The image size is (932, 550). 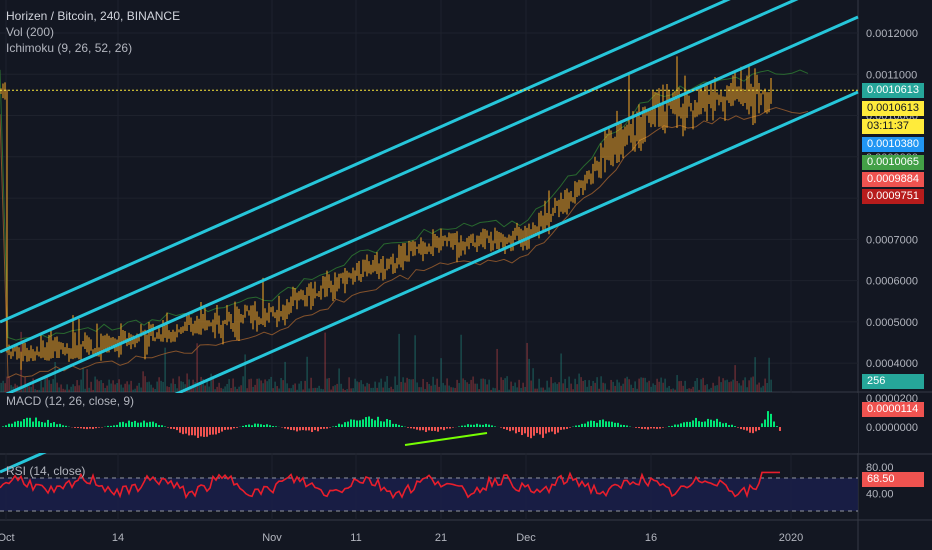 I want to click on time-axis-label: 14, so click(x=118, y=538).